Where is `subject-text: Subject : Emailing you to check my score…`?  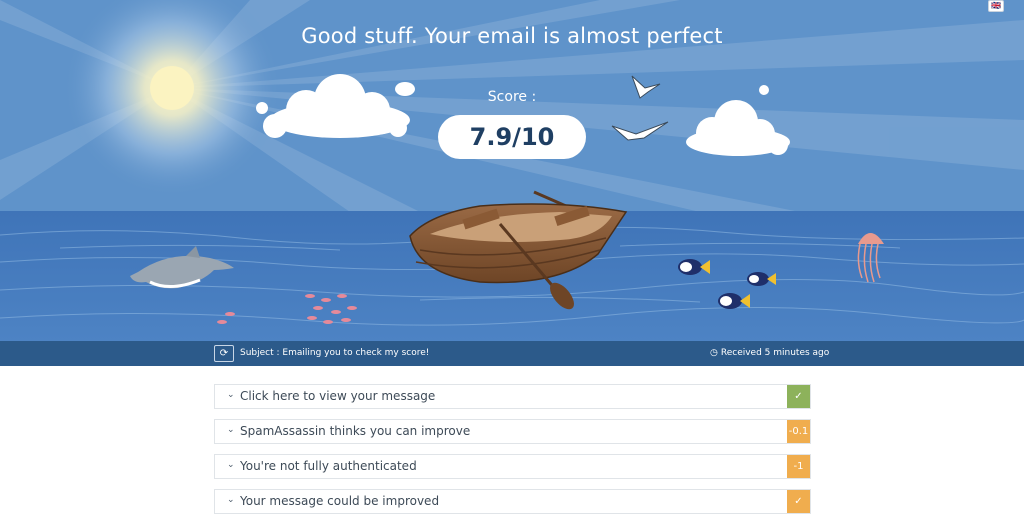
subject-text: Subject : Emailing you to check my score… is located at coordinates (335, 353).